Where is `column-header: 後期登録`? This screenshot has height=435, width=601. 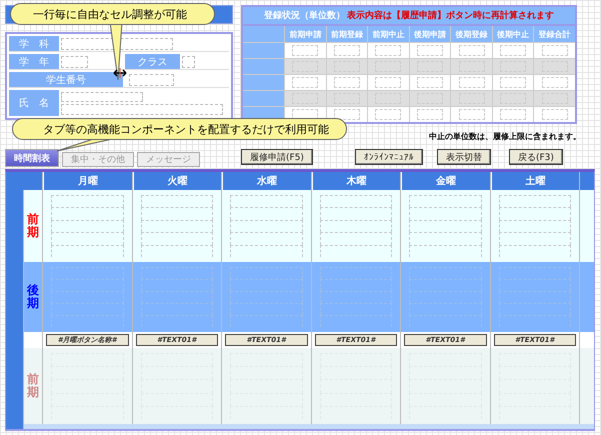 column-header: 後期登録 is located at coordinates (471, 34).